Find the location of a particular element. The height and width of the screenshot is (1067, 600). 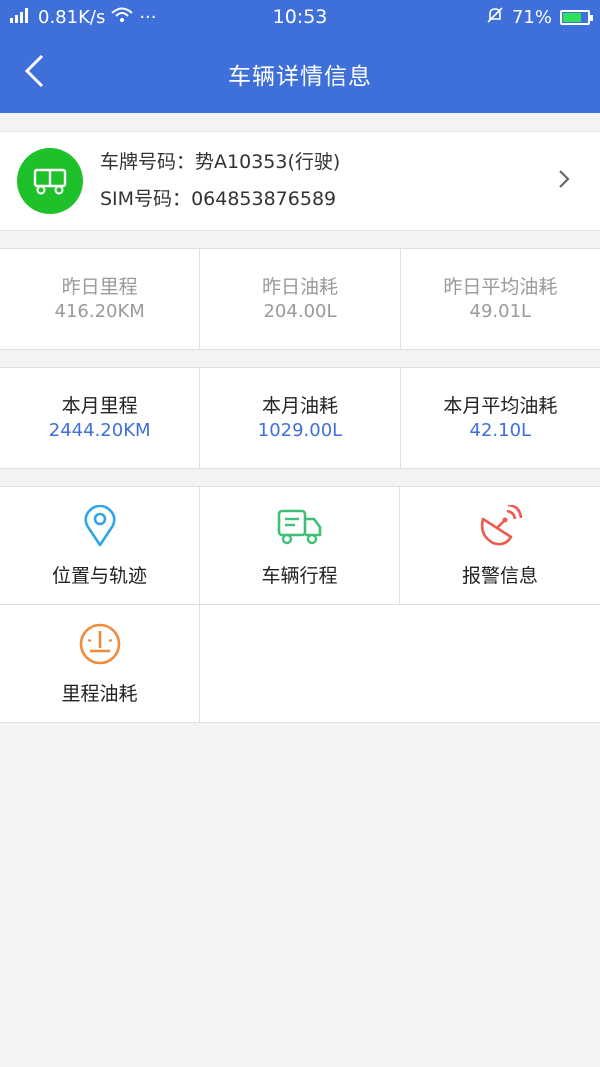

stat-value: 416.20KM is located at coordinates (99, 311).